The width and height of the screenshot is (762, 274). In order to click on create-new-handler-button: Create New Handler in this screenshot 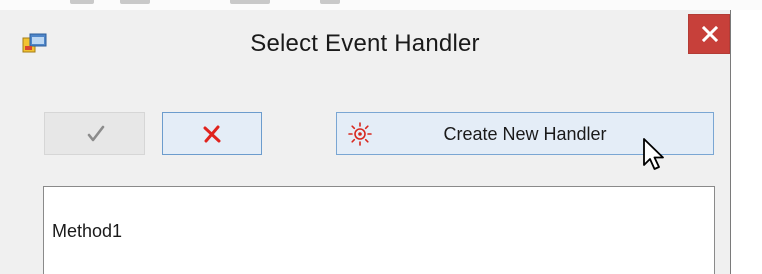, I will do `click(525, 133)`.